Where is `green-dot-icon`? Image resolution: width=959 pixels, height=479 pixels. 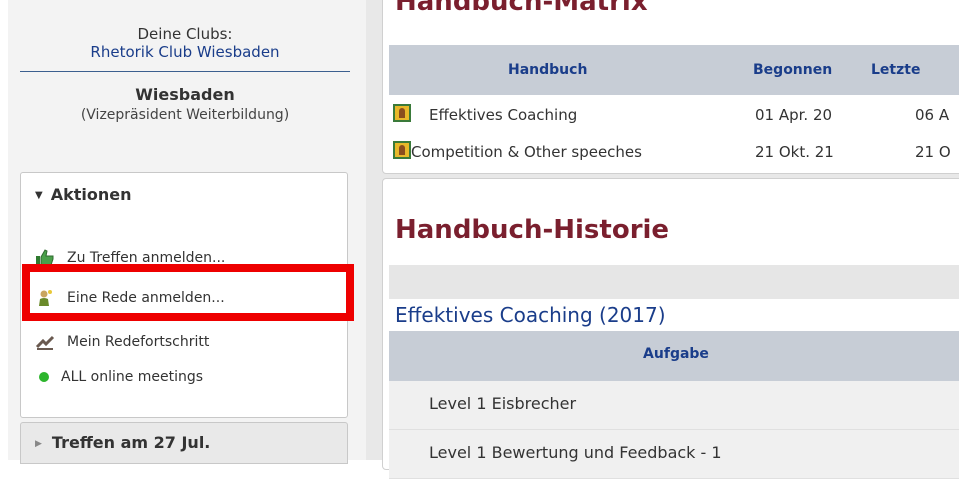 green-dot-icon is located at coordinates (44, 377).